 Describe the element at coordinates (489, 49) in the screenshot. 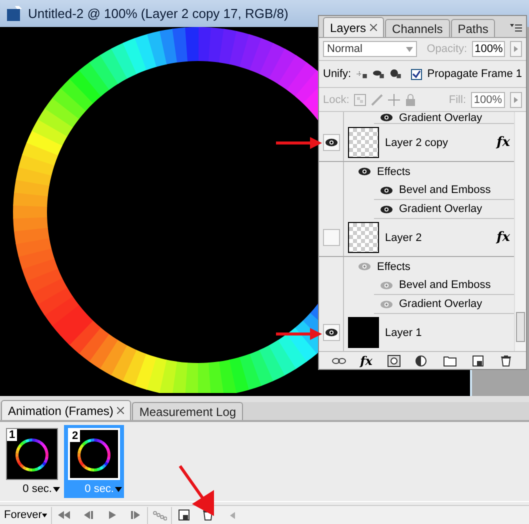

I see `opacity-field: 100%` at that location.